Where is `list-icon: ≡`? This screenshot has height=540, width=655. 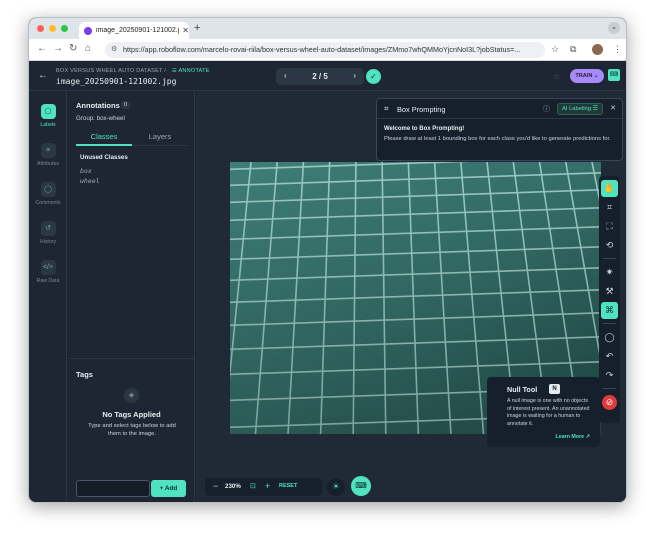
list-icon: ≡ is located at coordinates (48, 150).